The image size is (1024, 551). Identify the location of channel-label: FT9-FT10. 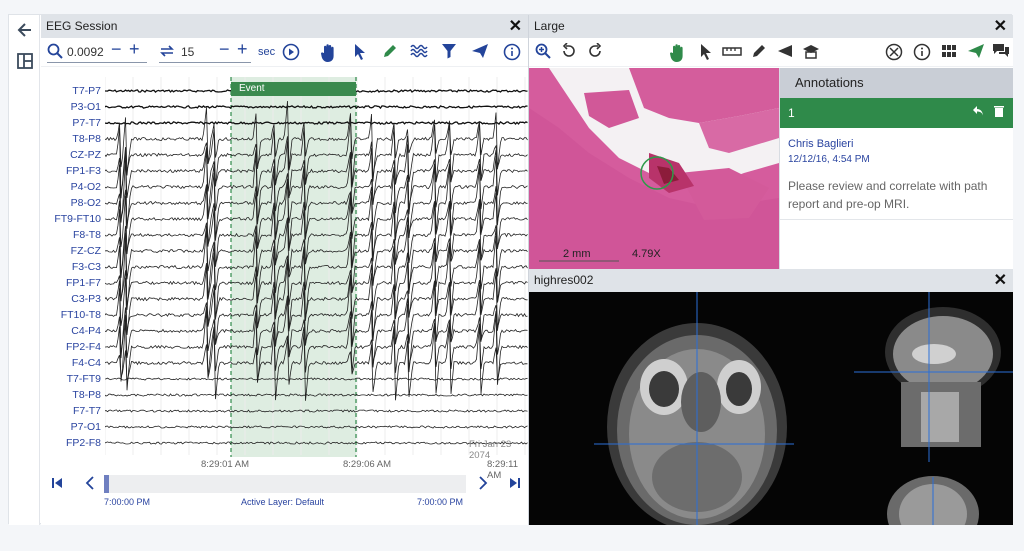
(71, 219).